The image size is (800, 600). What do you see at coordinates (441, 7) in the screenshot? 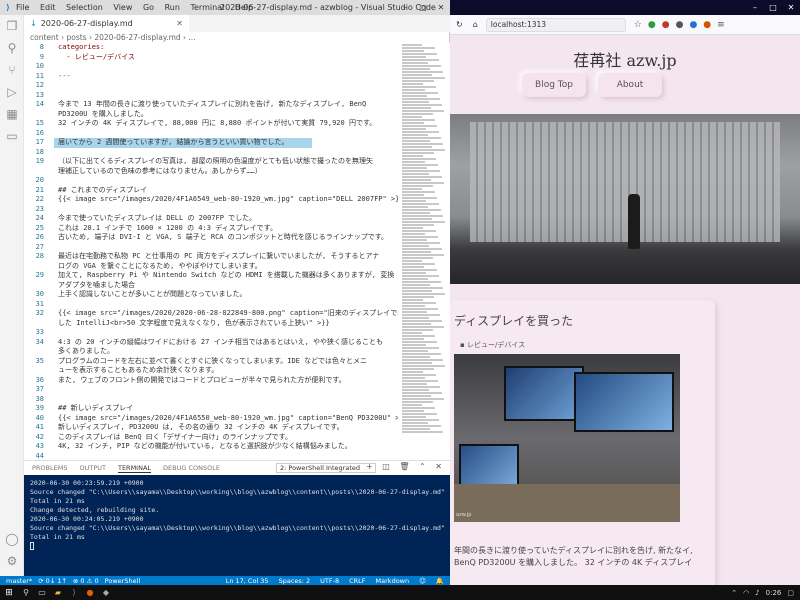
I see `close-icon: ✕` at bounding box center [441, 7].